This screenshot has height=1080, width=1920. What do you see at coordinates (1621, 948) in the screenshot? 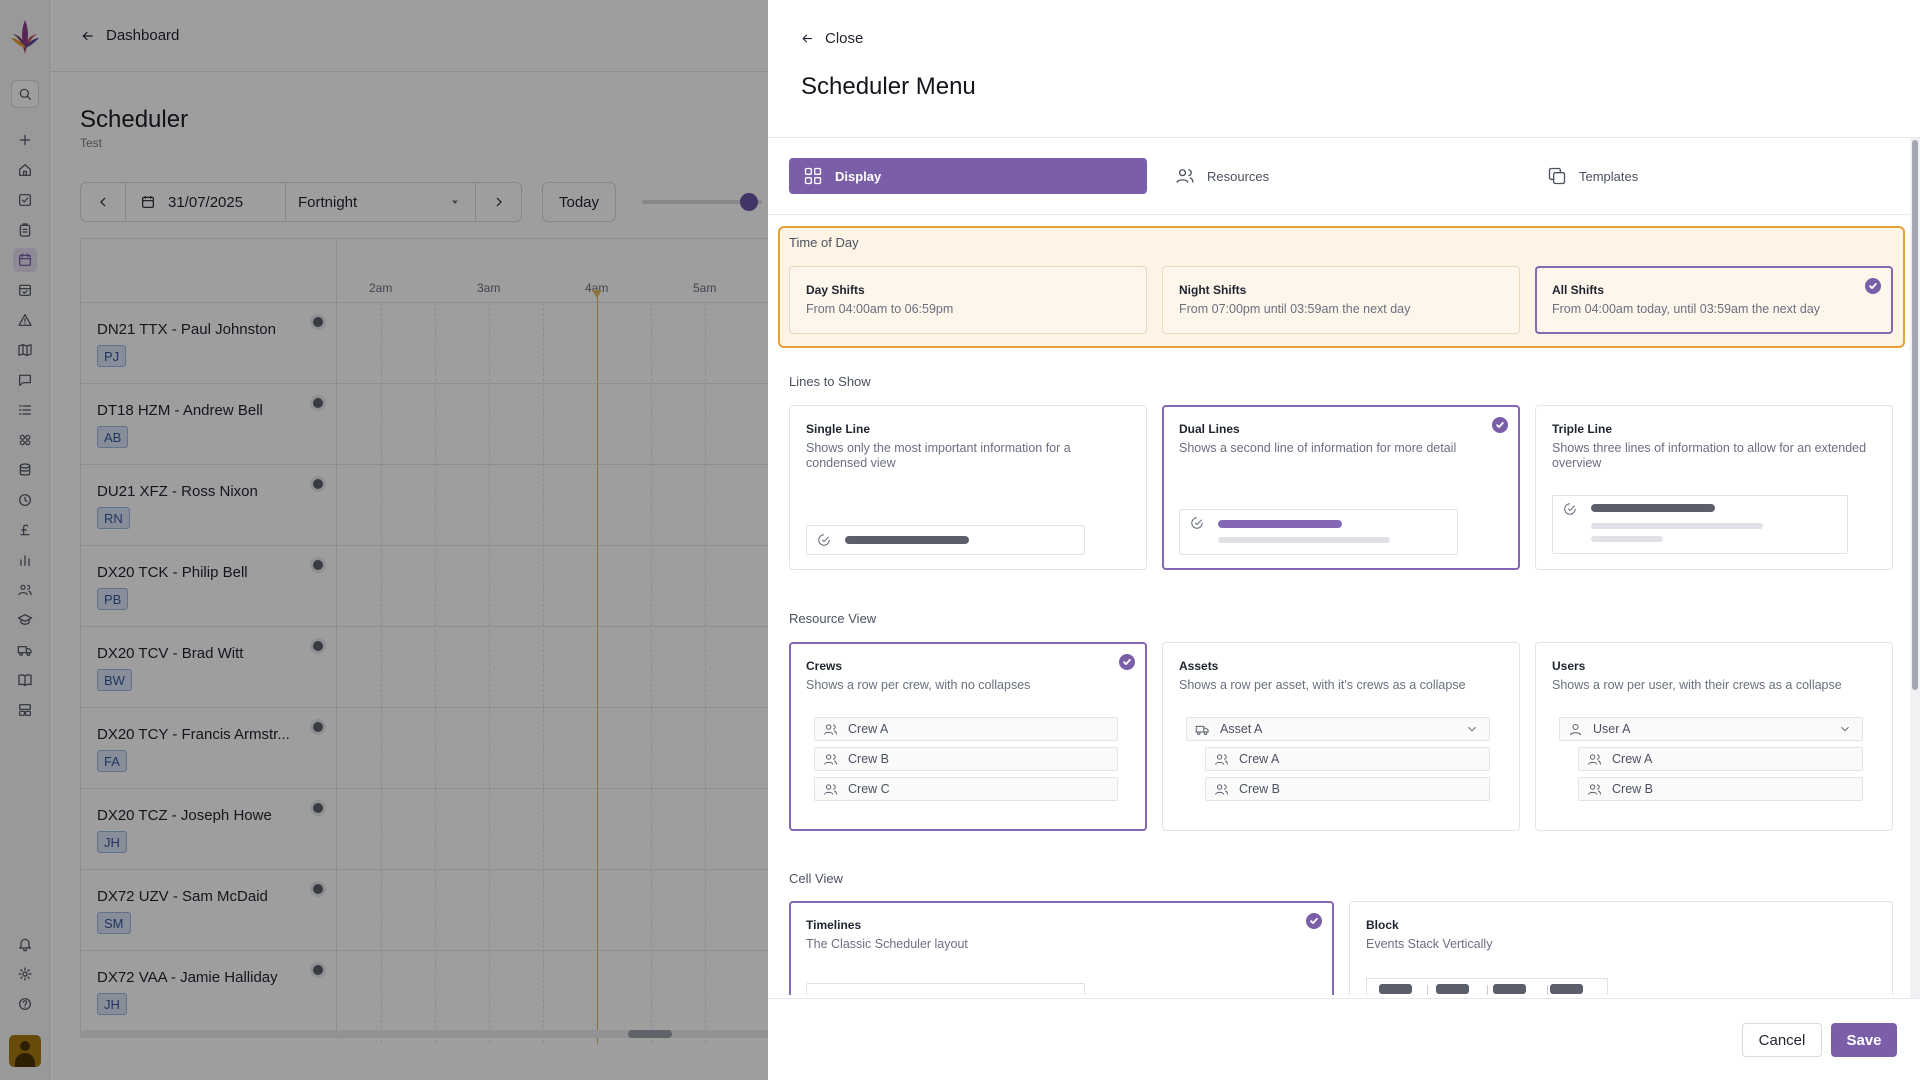
I see `option-block: Block Events Stack Vertically` at bounding box center [1621, 948].